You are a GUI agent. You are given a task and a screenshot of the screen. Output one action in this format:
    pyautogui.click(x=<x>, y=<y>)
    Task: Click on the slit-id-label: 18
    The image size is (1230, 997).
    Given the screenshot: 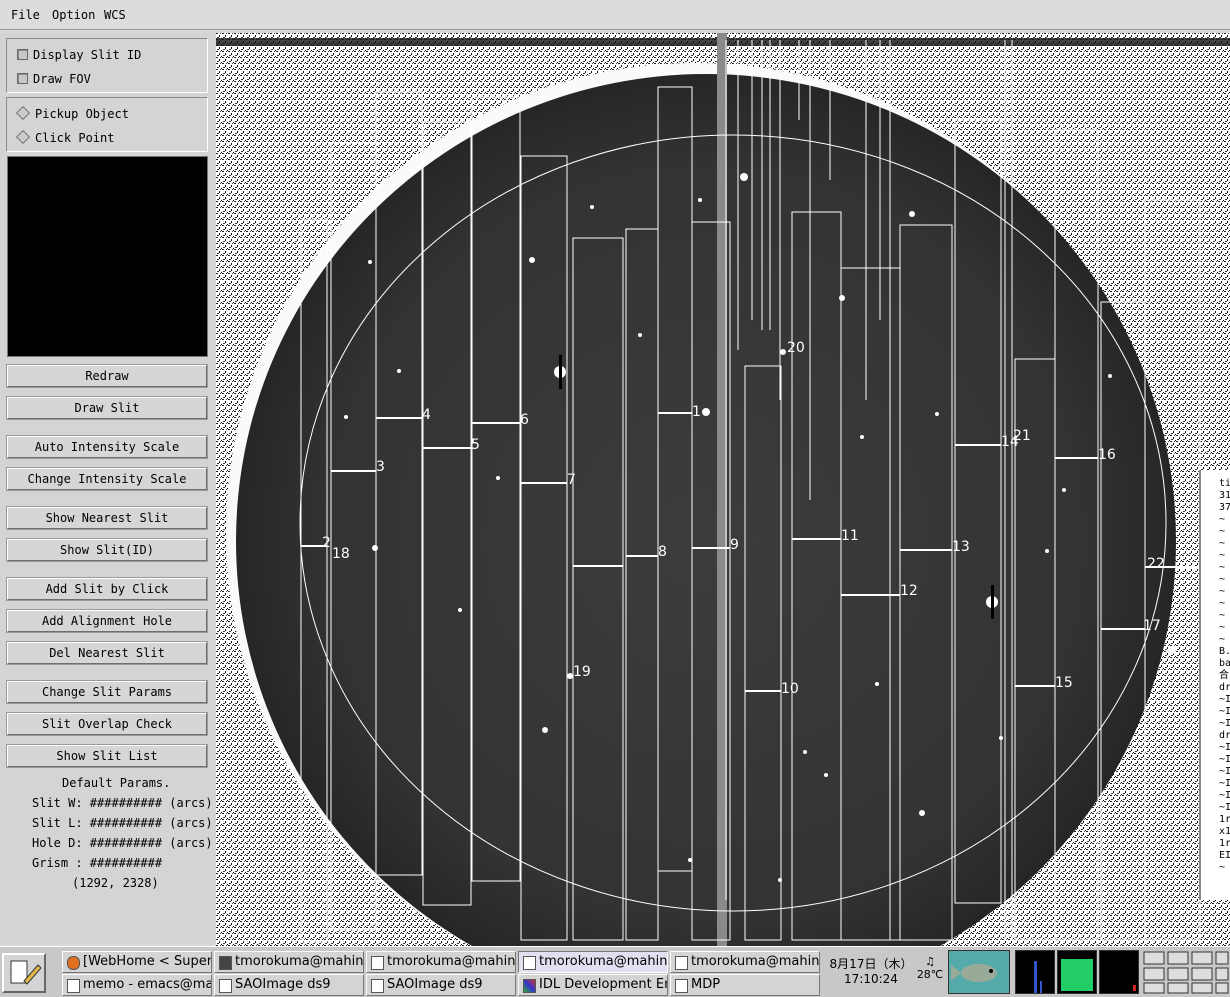 What is the action you would take?
    pyautogui.click(x=341, y=554)
    